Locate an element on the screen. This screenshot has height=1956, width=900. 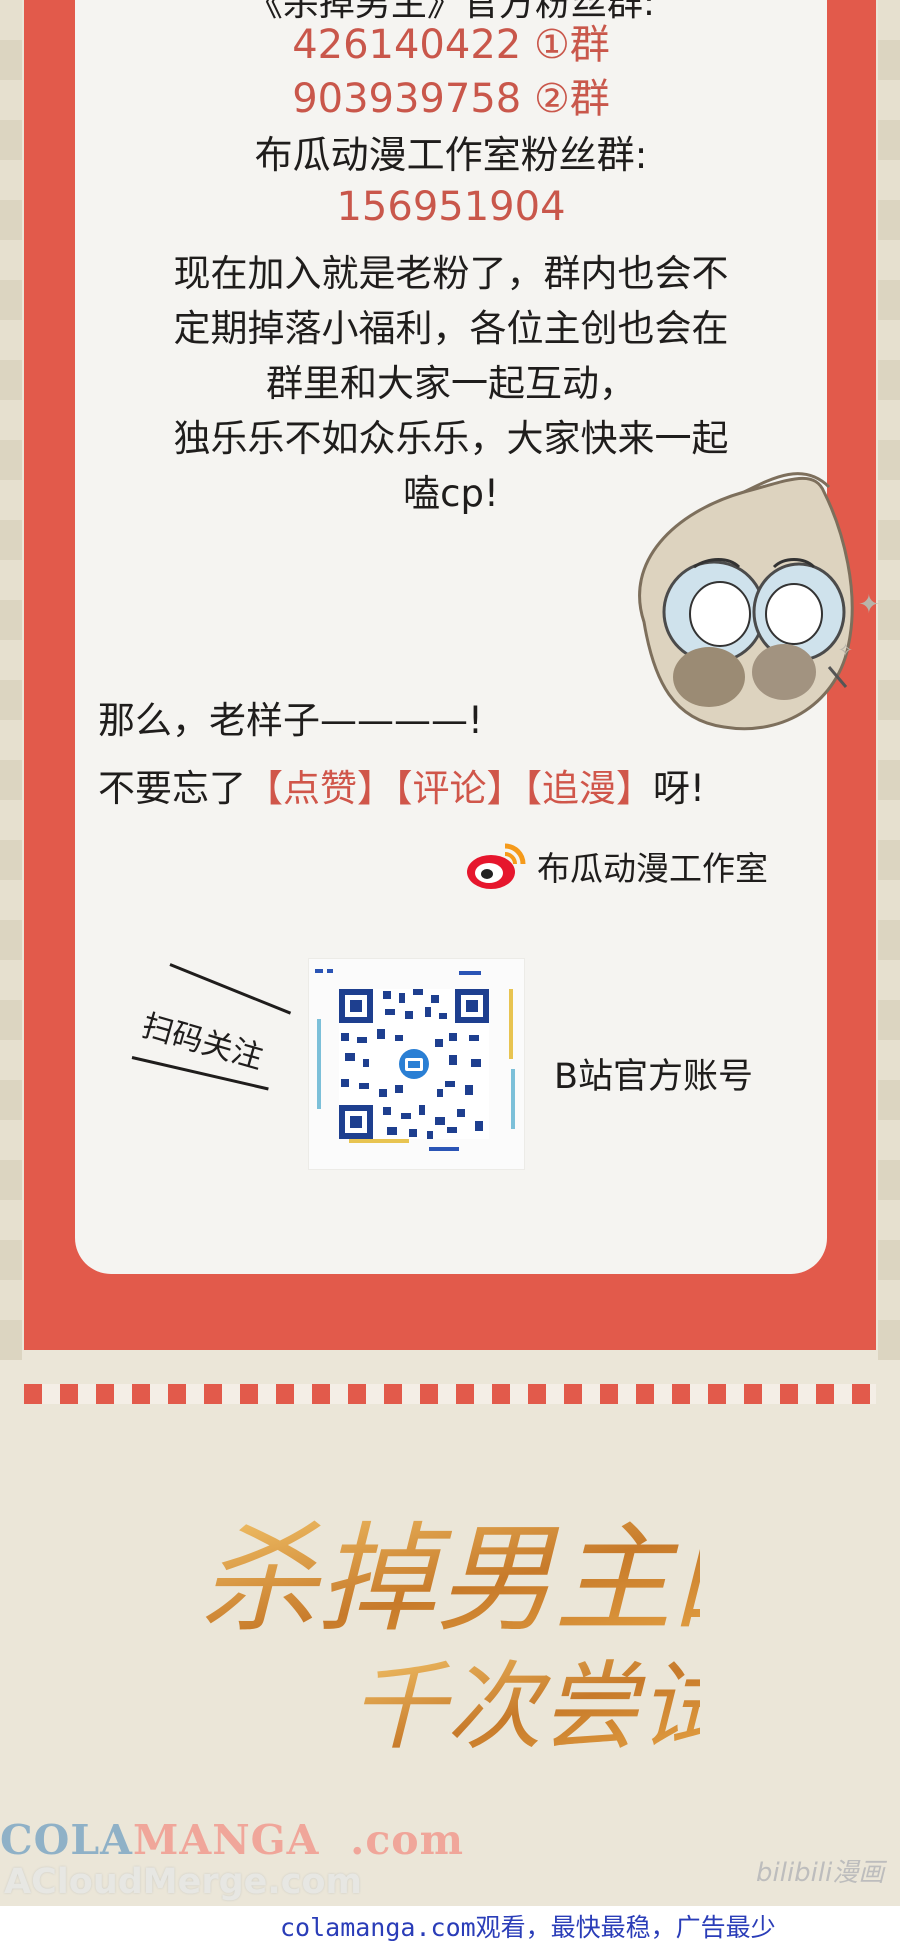
qr-code-image is located at coordinates (415, 1060).